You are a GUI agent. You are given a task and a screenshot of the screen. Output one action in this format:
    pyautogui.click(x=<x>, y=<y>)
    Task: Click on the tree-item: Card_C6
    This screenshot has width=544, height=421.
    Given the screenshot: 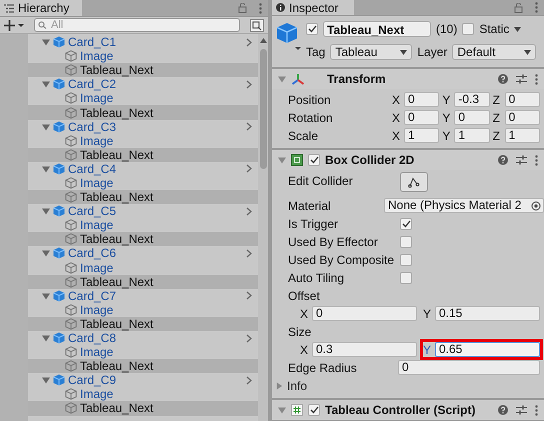 What is the action you would take?
    pyautogui.click(x=72, y=253)
    